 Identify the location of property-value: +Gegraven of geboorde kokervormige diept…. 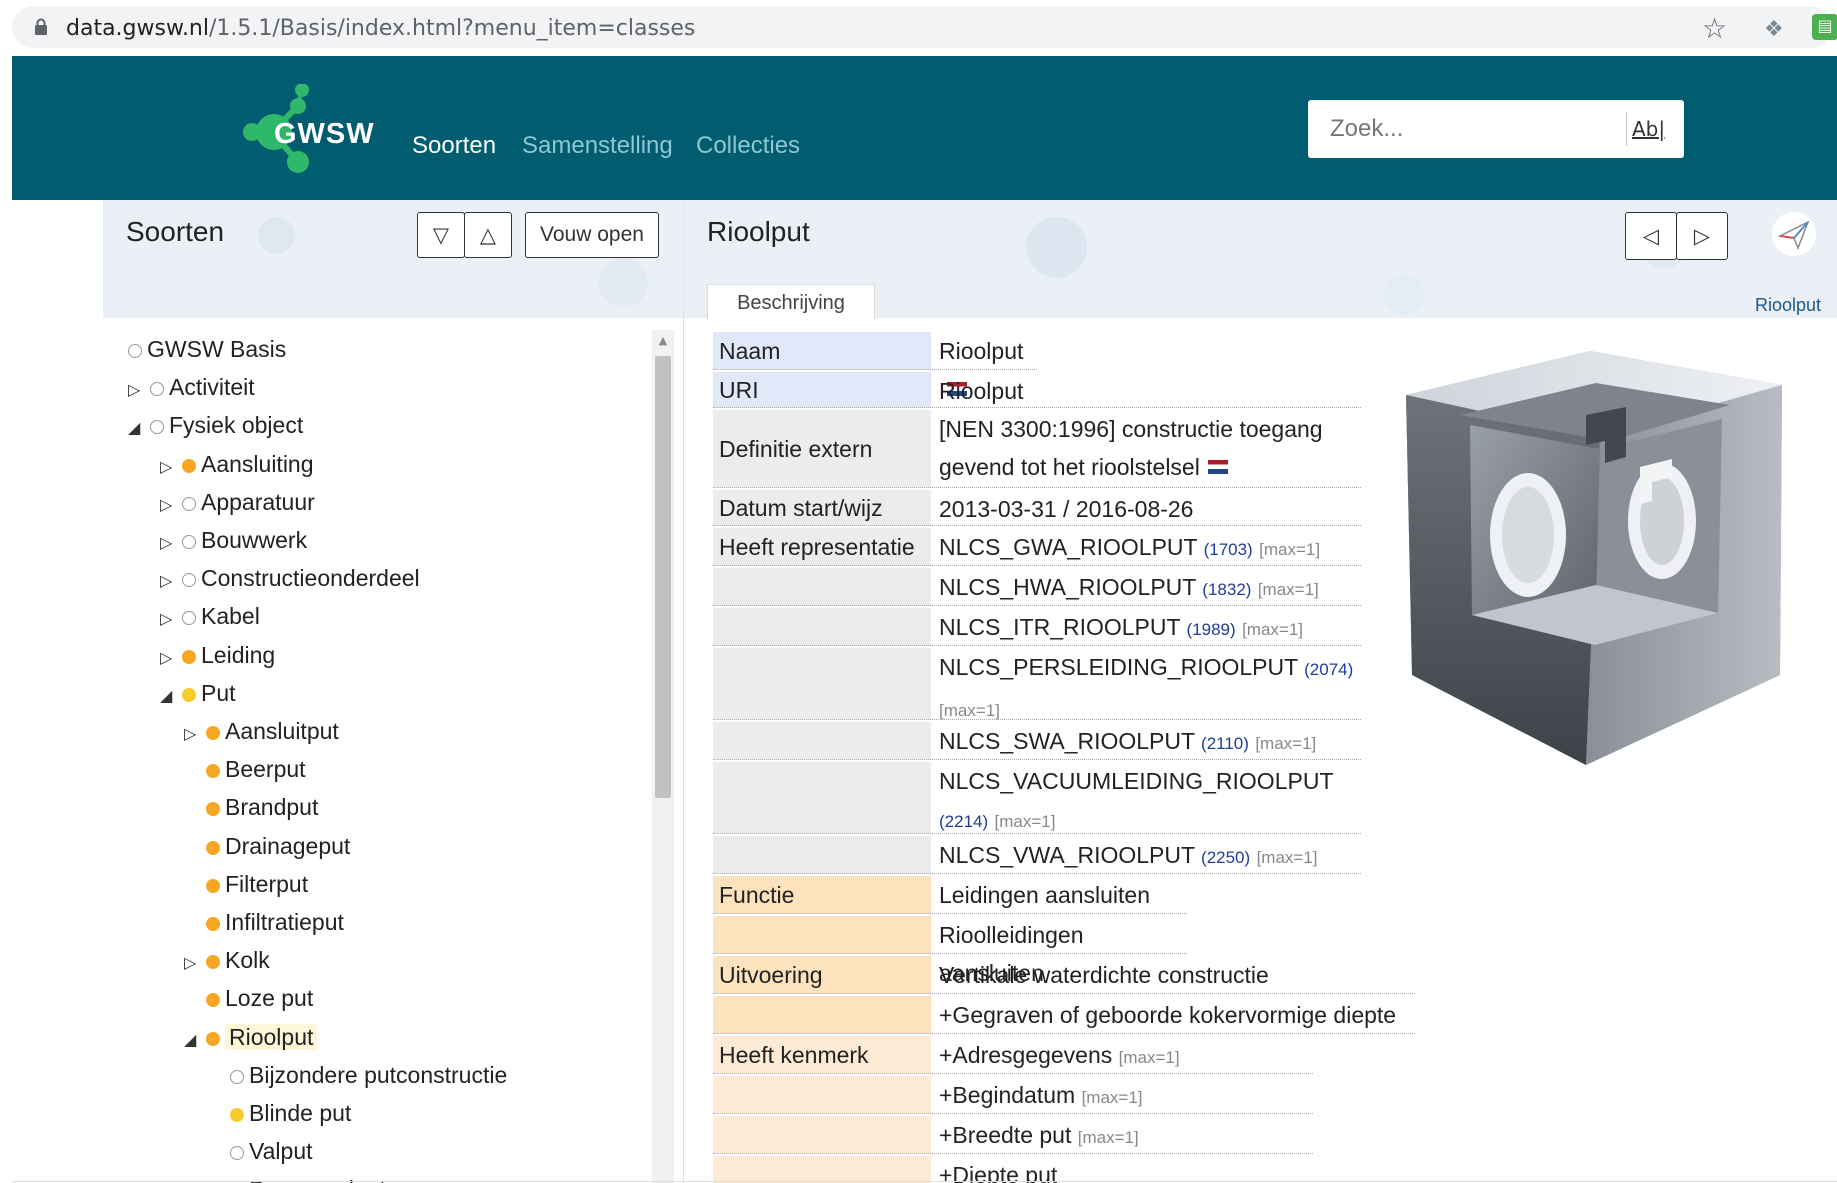
(1173, 1015).